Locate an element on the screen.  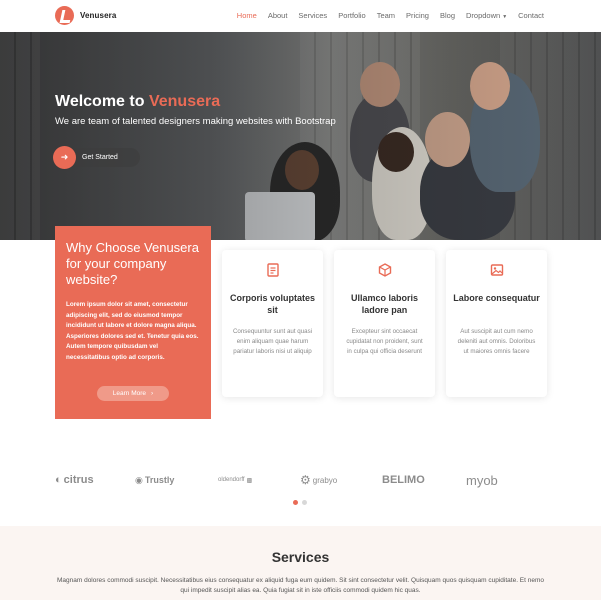
receipt-icon is located at coordinates (273, 270).